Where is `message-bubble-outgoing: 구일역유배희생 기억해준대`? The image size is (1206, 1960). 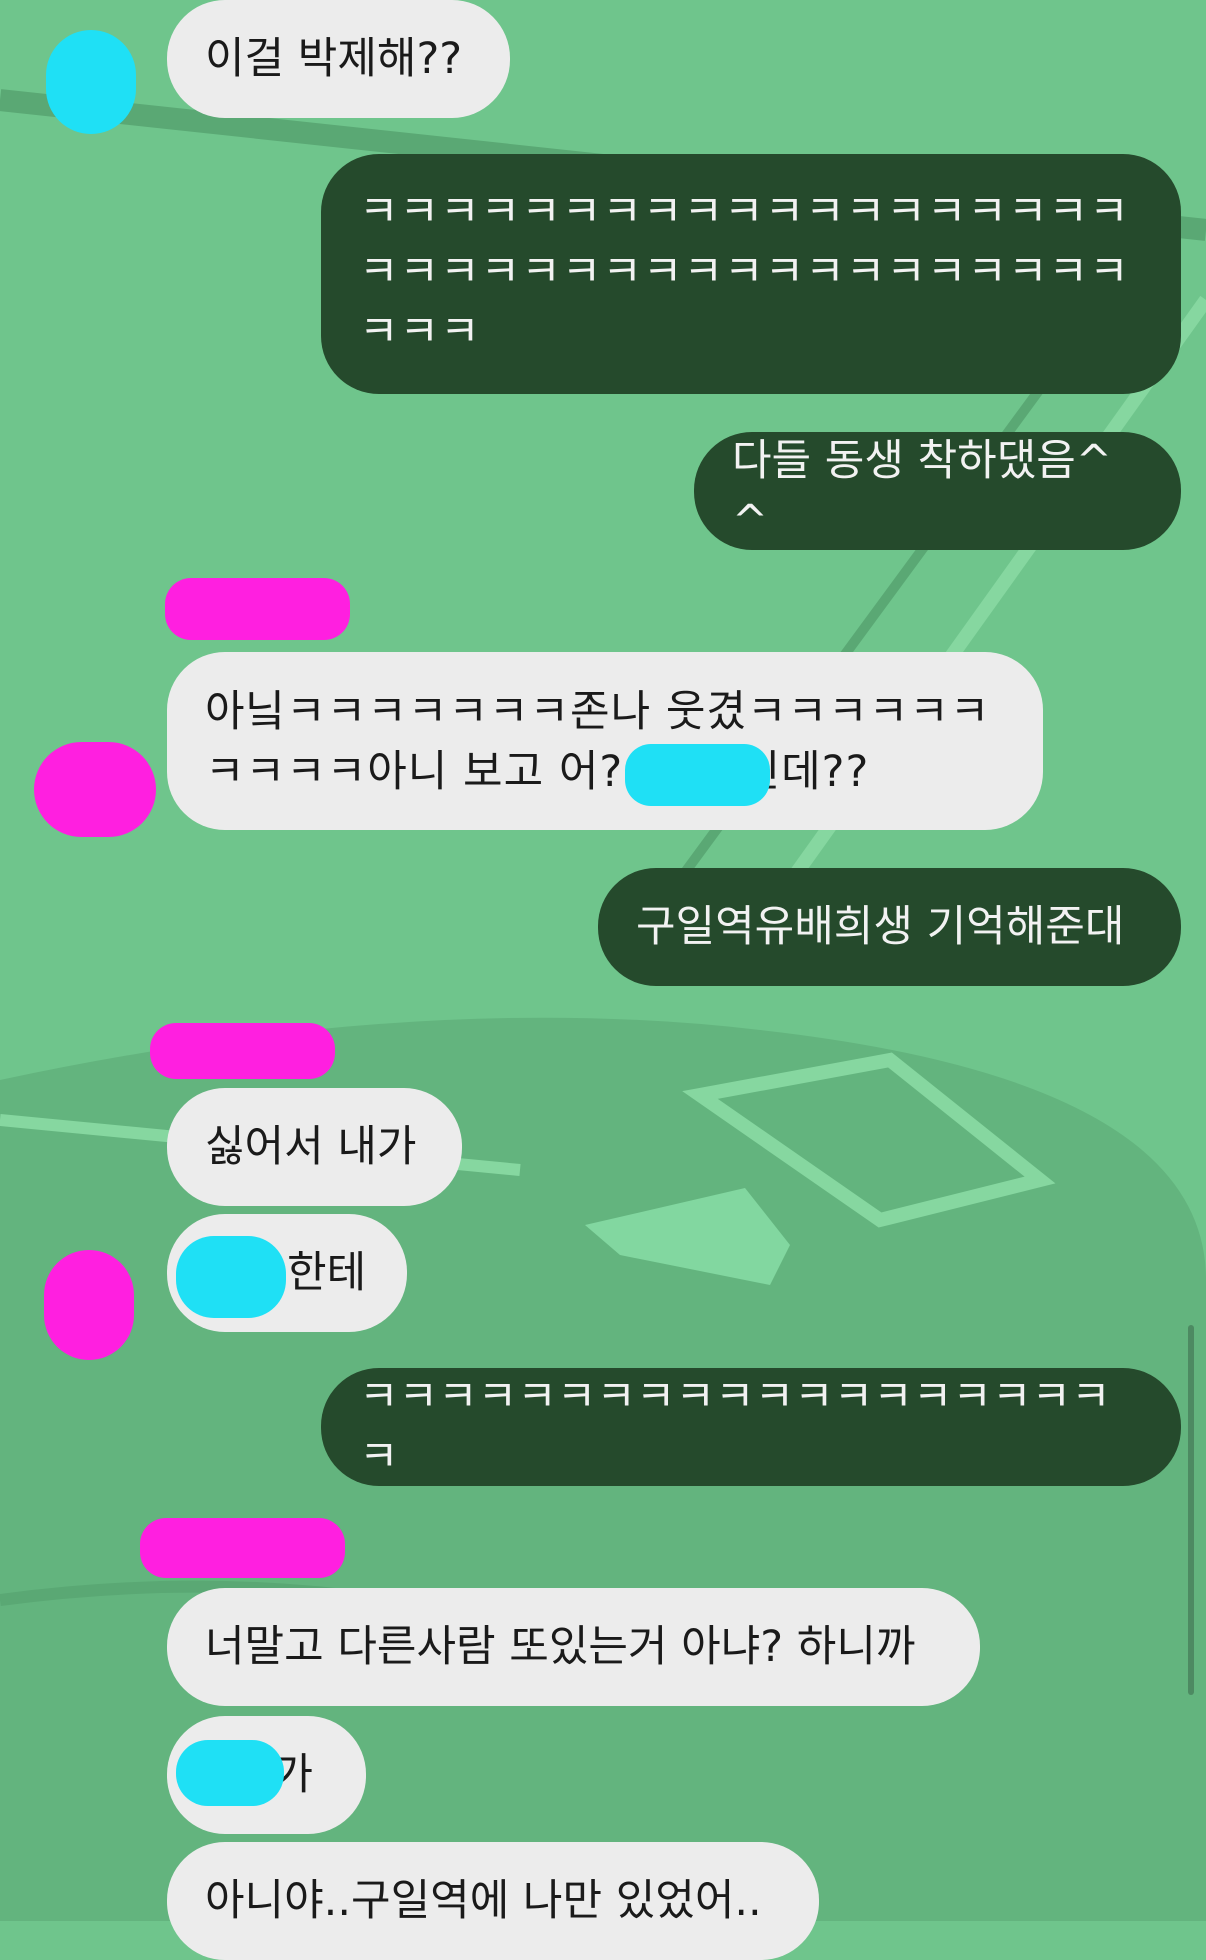 message-bubble-outgoing: 구일역유배희생 기억해준대 is located at coordinates (889, 927).